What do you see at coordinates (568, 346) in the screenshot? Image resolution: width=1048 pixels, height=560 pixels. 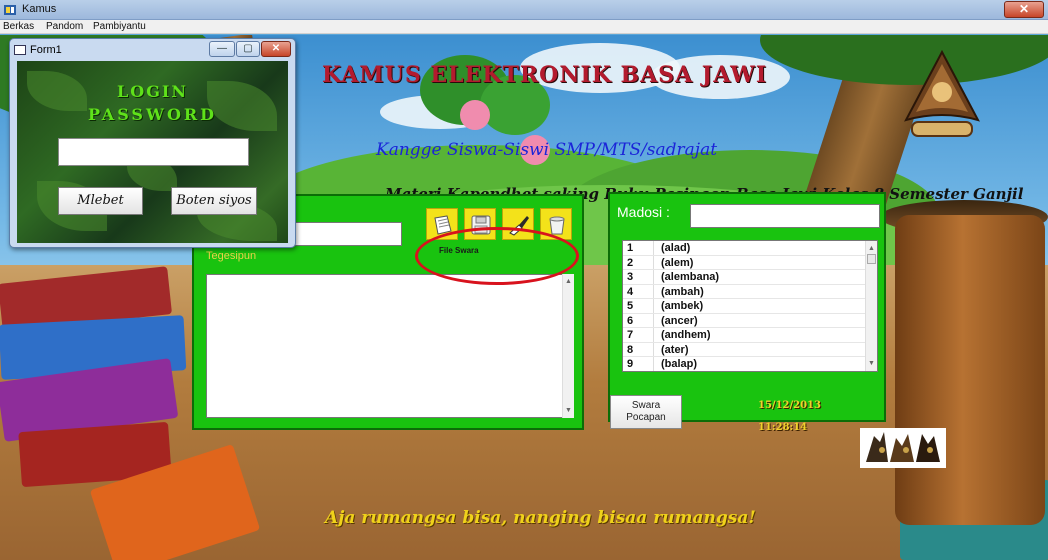 I see `meaning-scrollbar: ▲ ▼` at bounding box center [568, 346].